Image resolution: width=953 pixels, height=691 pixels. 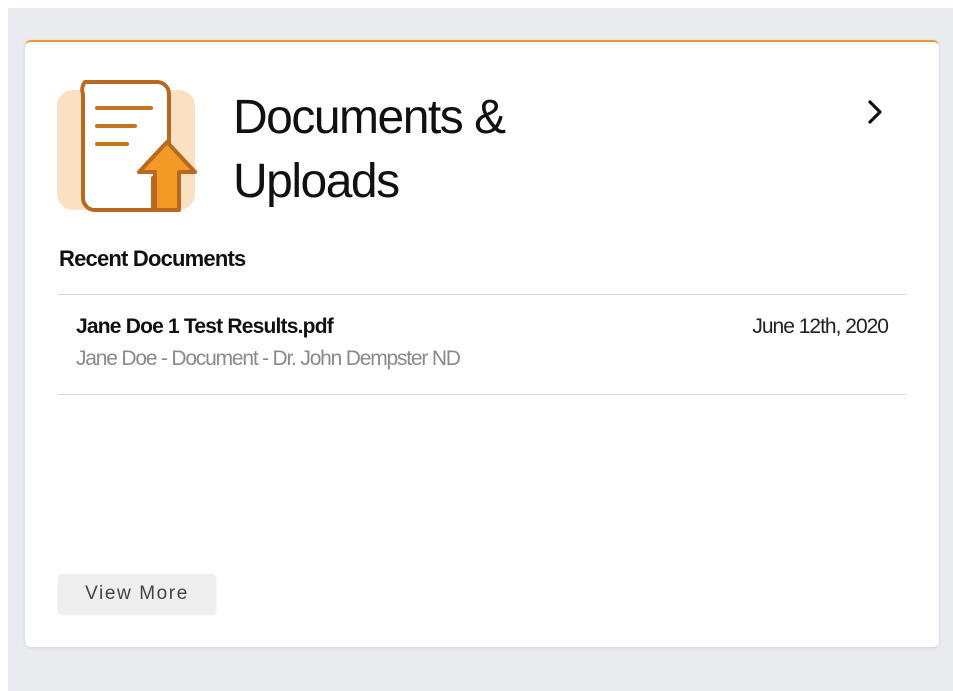 I want to click on recent-documents-heading: Recent Documents, so click(x=152, y=258).